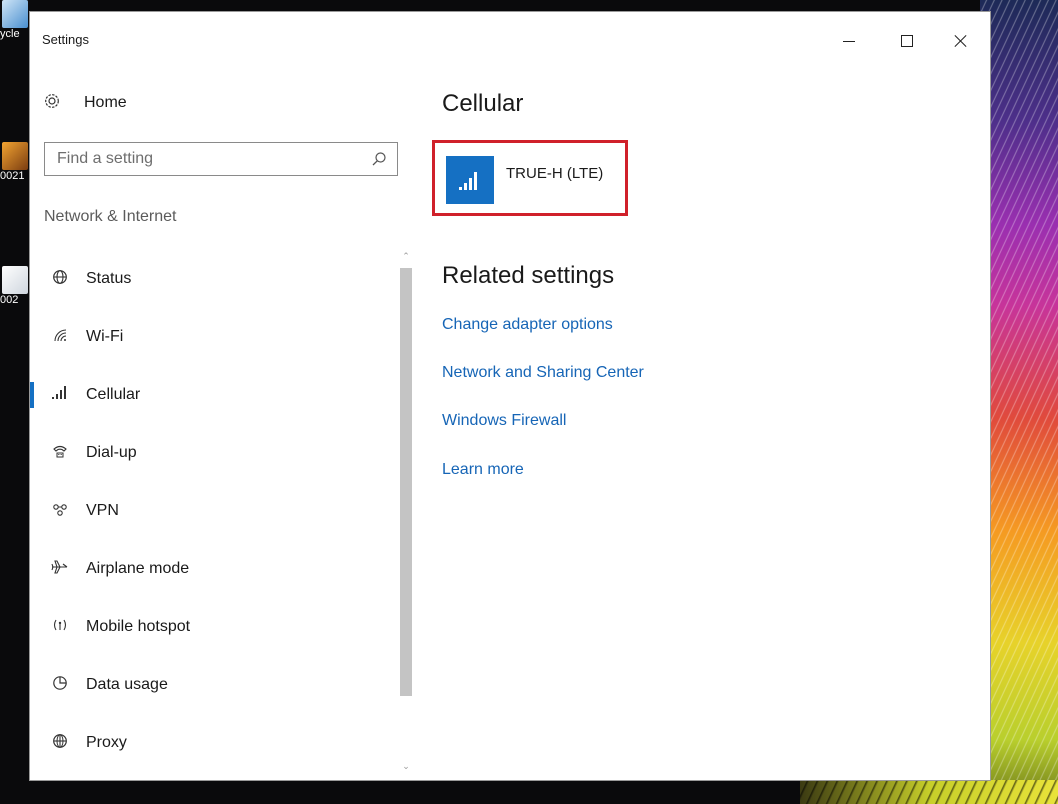  Describe the element at coordinates (215, 627) in the screenshot. I see `nav-item-hotspot: Mobile hotspot` at that location.